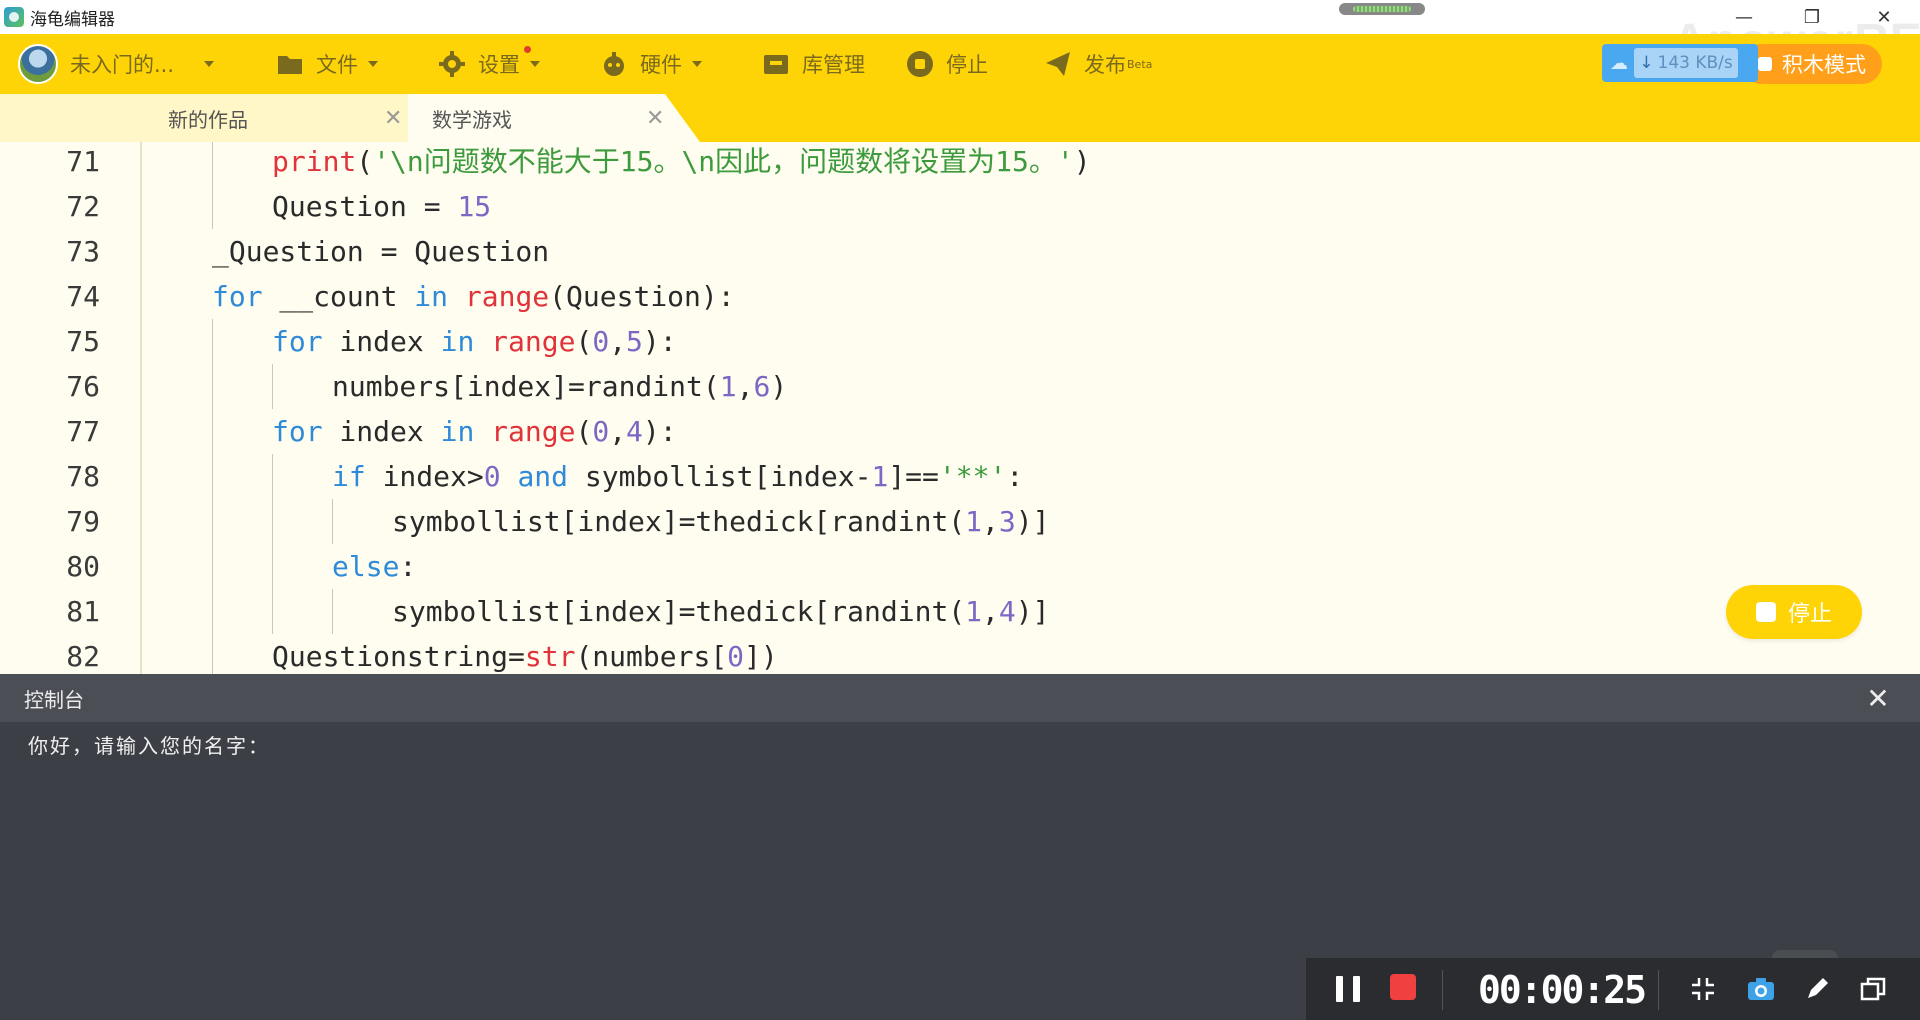 This screenshot has height=1020, width=1920. Describe the element at coordinates (273, 118) in the screenshot. I see `tab-new-work: 新的作品 ✕` at that location.